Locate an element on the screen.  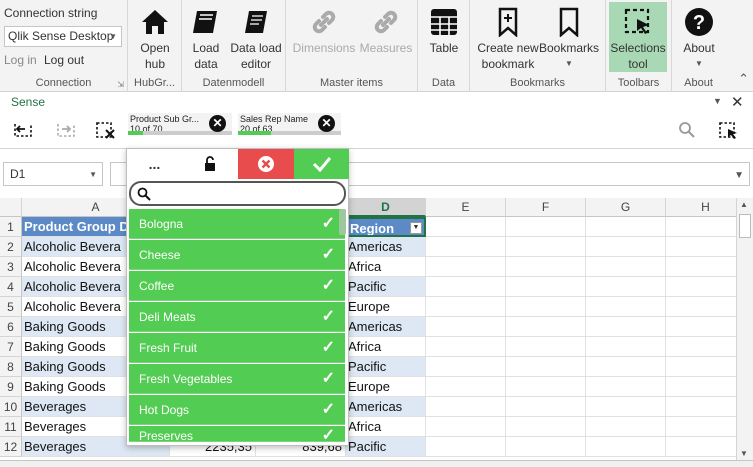
vertical-scrollbar: ▲ ▼ is located at coordinates (744, 329).